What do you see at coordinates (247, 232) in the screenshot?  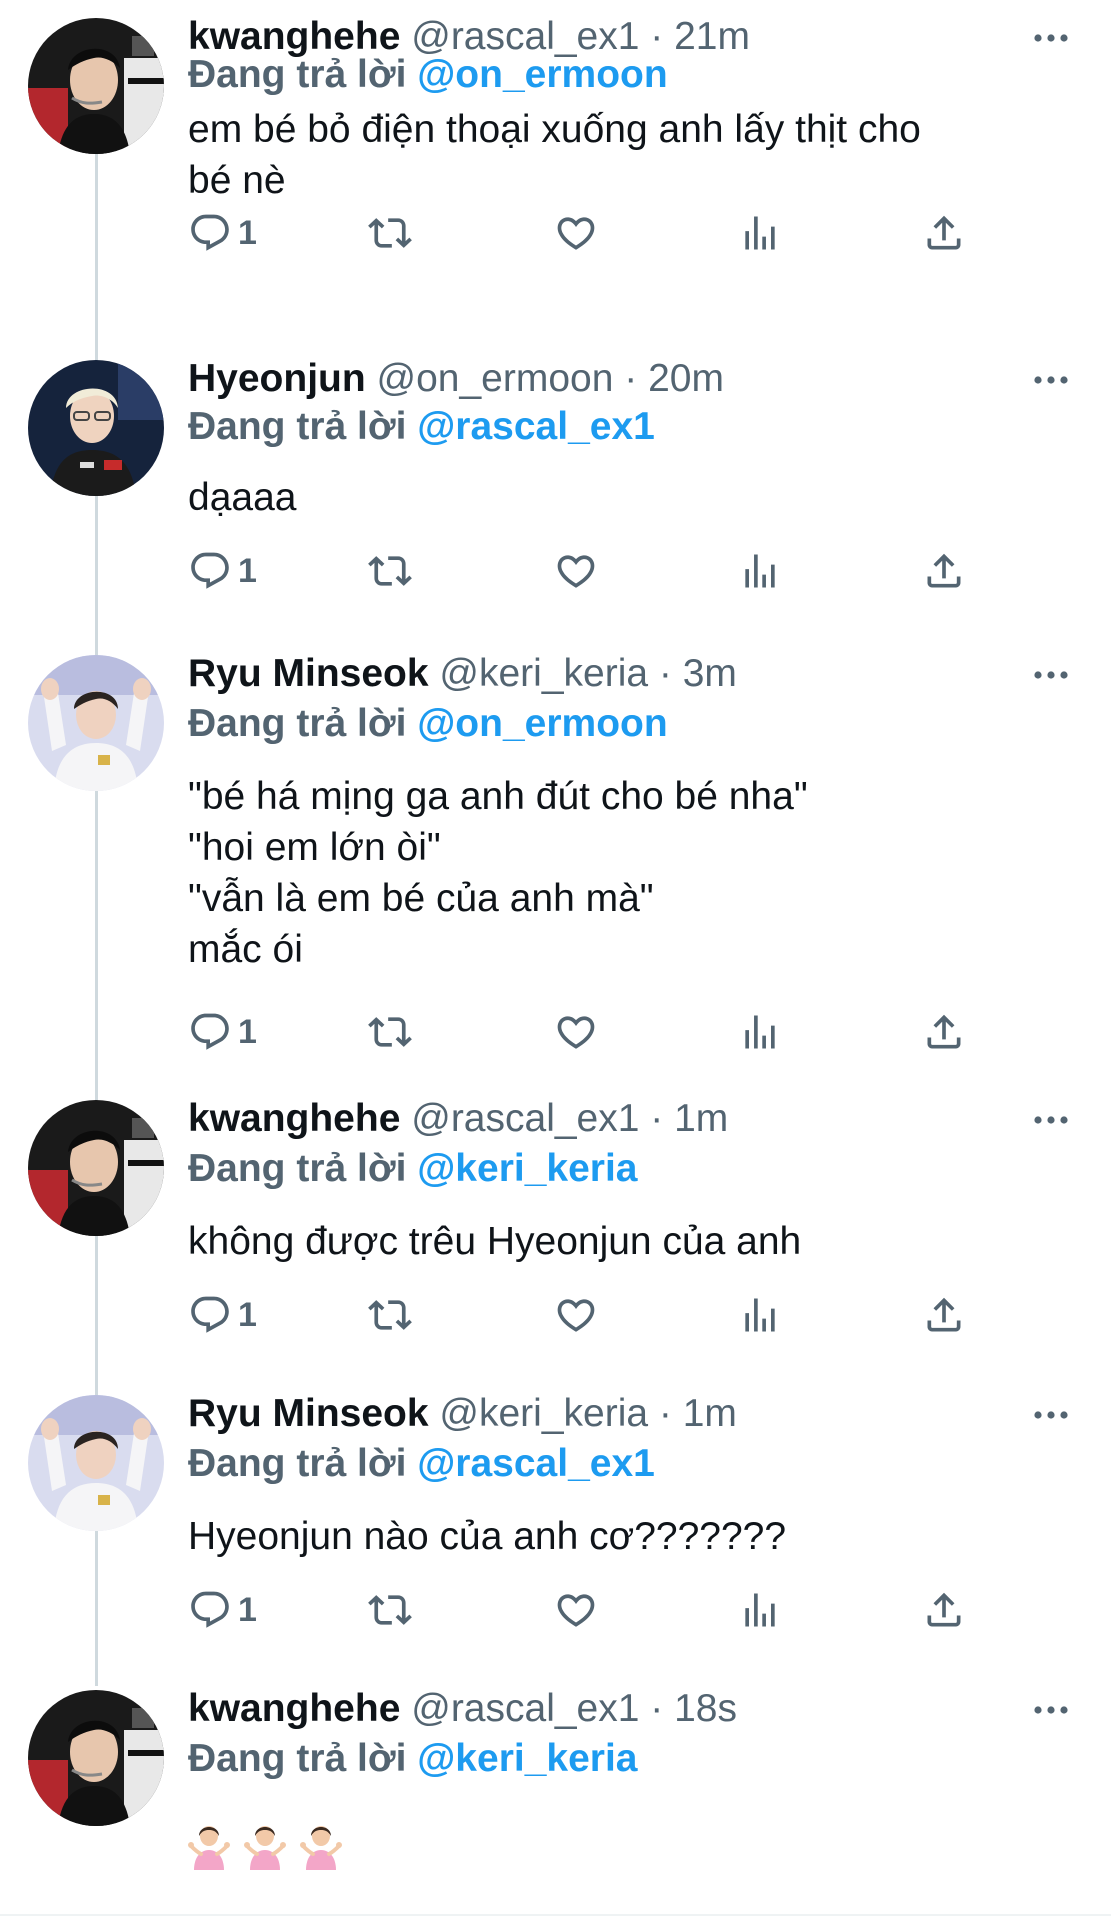 I see `reply-count: 1` at bounding box center [247, 232].